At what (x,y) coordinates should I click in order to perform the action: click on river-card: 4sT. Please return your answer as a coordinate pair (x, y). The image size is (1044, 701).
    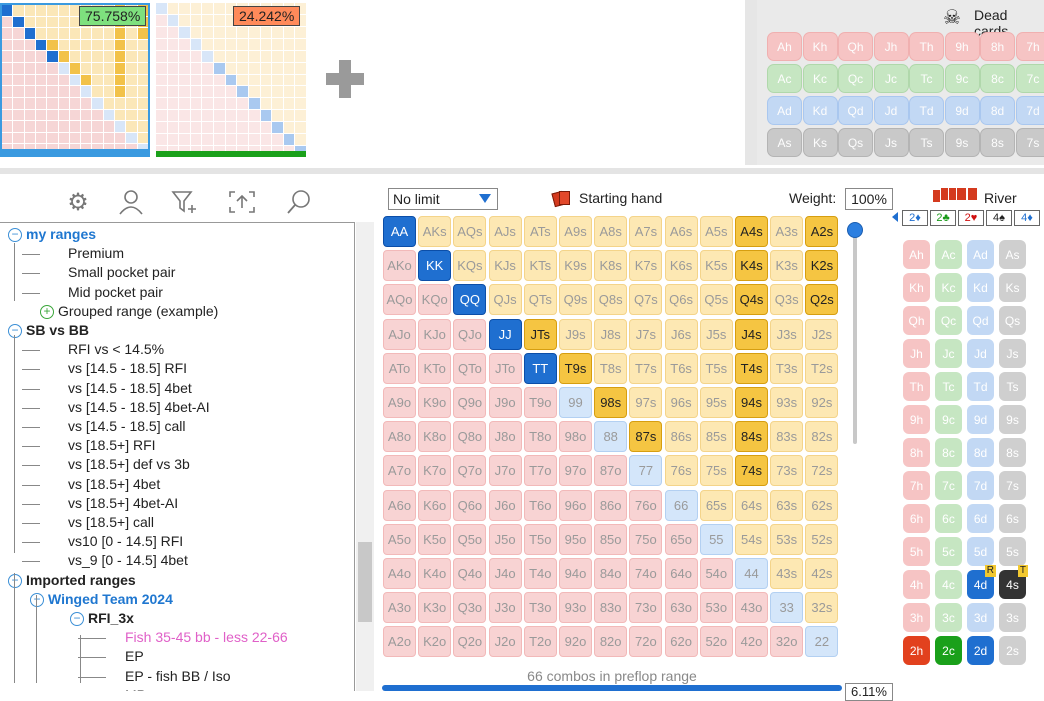
    Looking at the image, I should click on (1012, 584).